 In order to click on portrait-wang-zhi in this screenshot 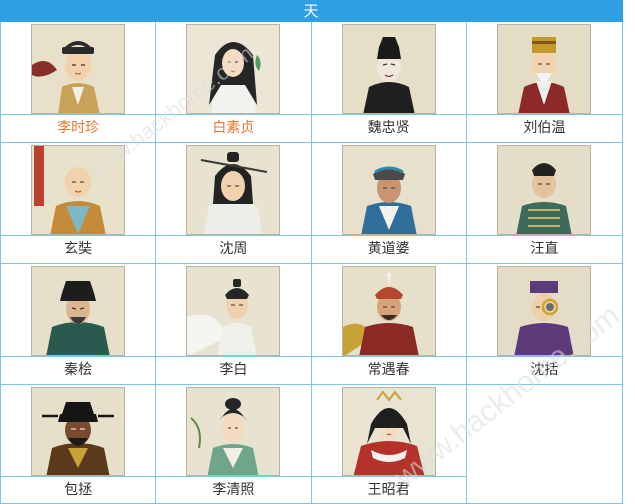, I will do `click(544, 190)`.